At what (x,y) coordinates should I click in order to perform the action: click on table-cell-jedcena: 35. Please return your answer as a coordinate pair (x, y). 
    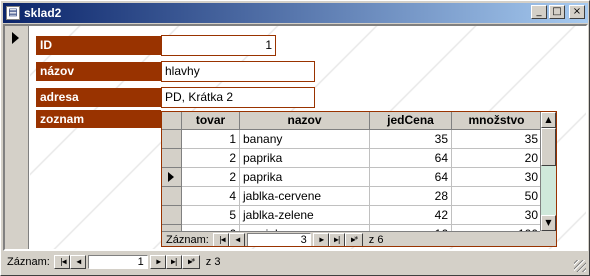
    Looking at the image, I should click on (411, 139).